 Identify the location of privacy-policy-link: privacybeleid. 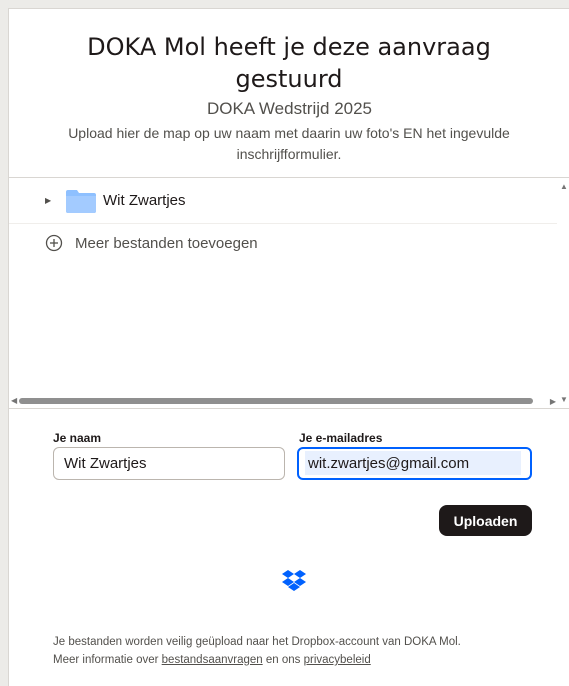
(337, 660).